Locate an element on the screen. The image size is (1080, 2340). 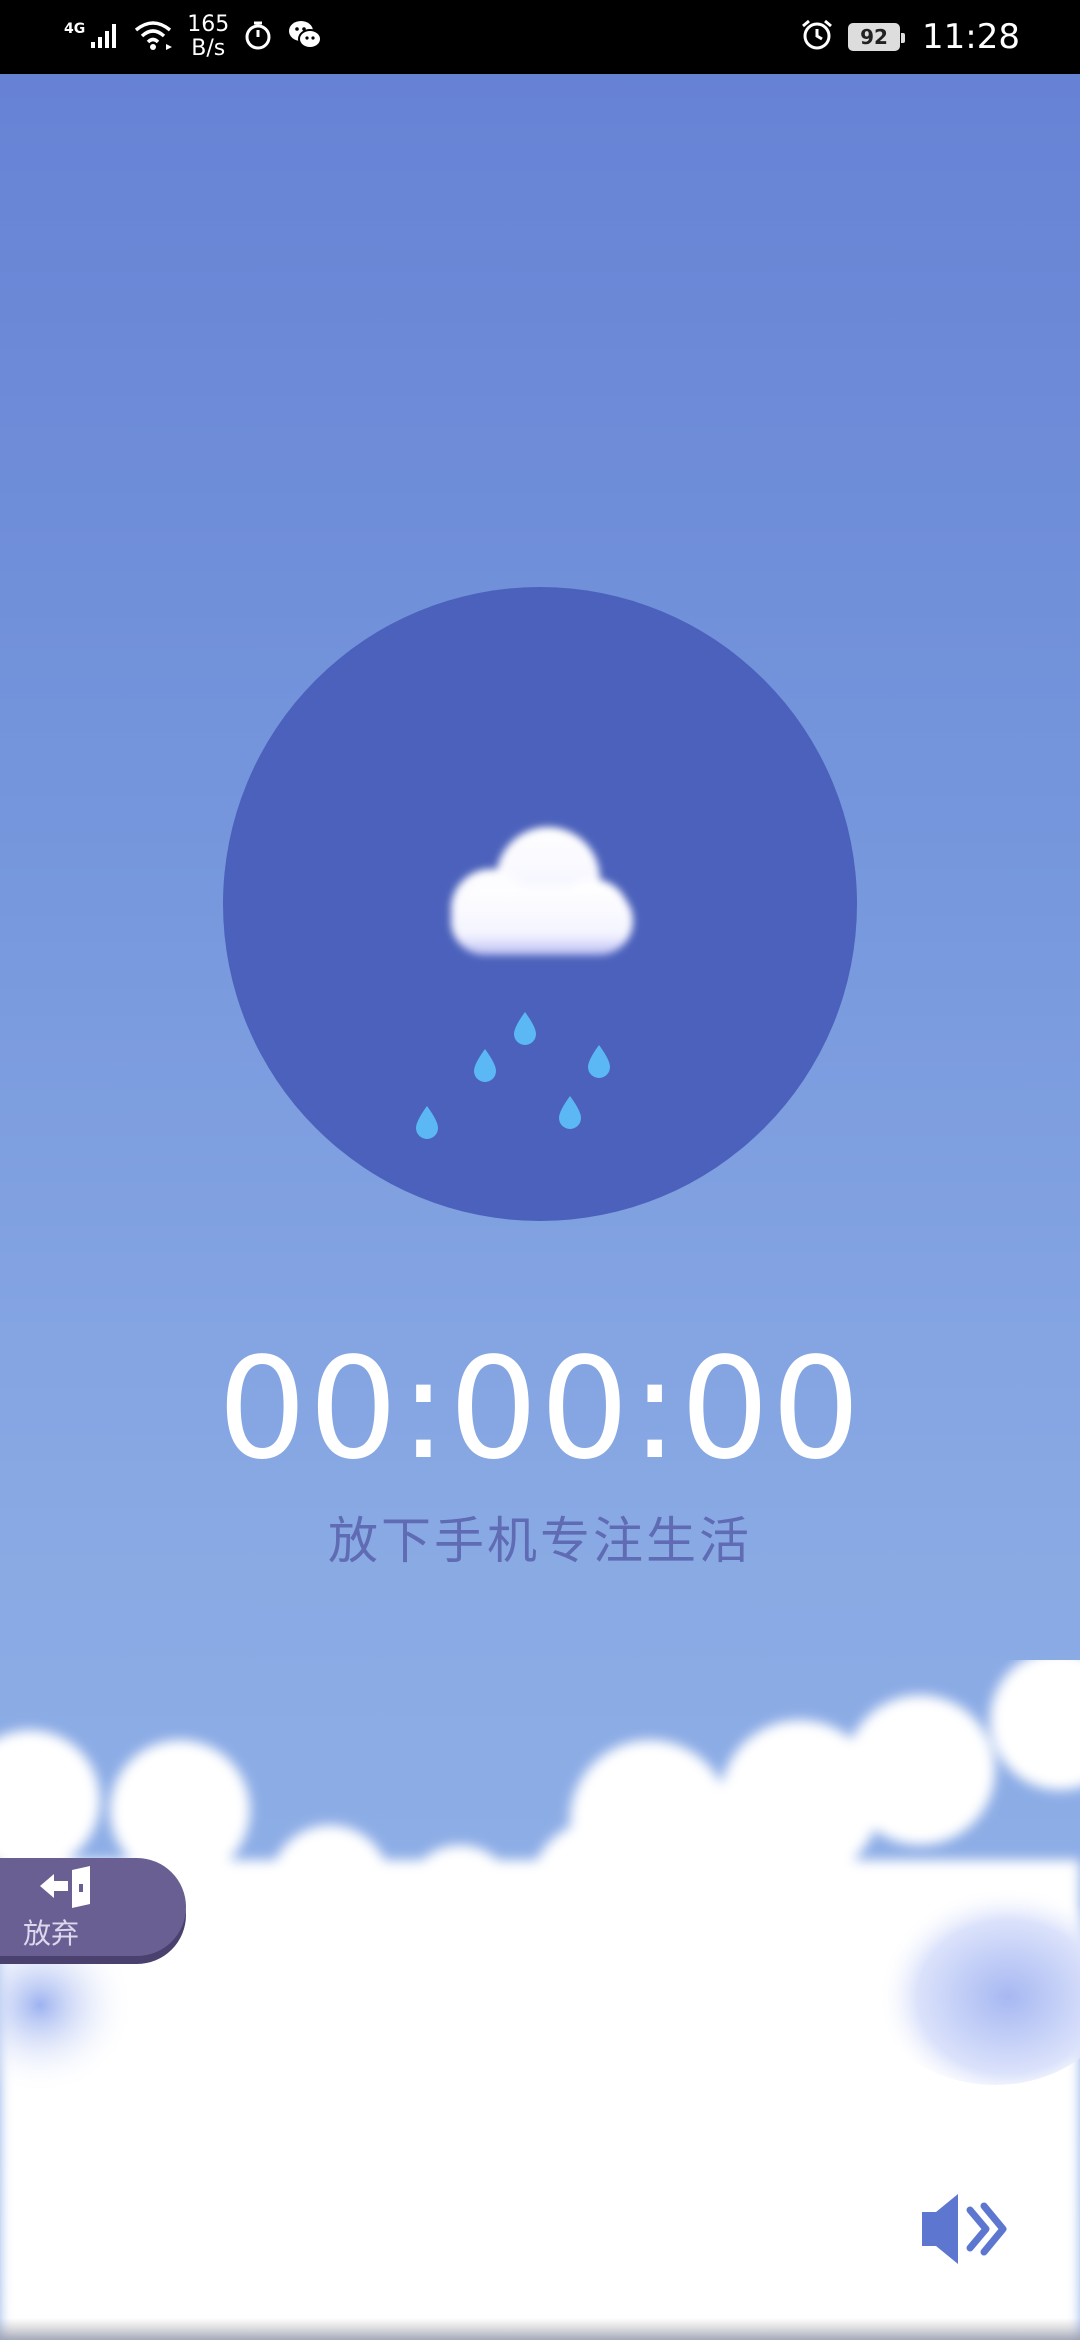
status-bar-left: 4G 165 B/s is located at coordinates (193, 37).